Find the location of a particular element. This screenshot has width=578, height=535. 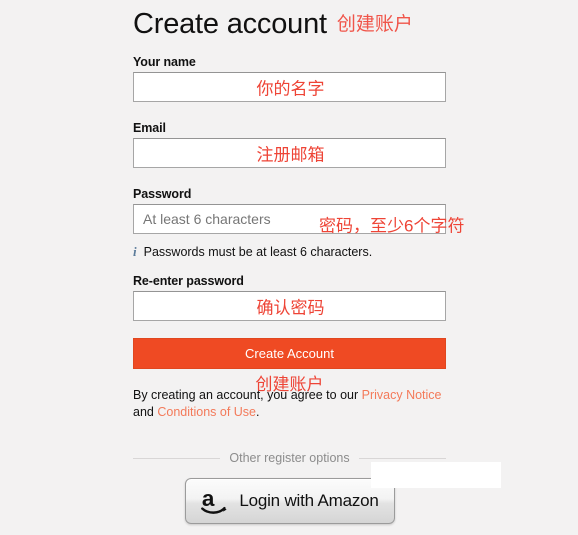

field-password: Password At least 6 characters 密码，至少6个字符 is located at coordinates (298, 211).